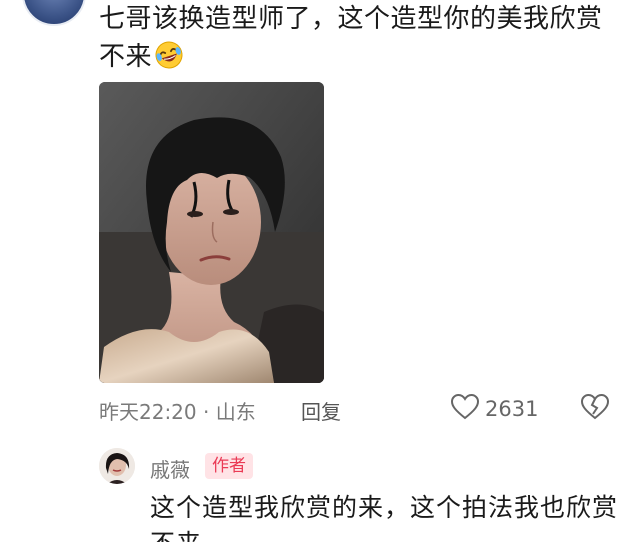  Describe the element at coordinates (465, 409) in the screenshot. I see `heart-icon` at that location.